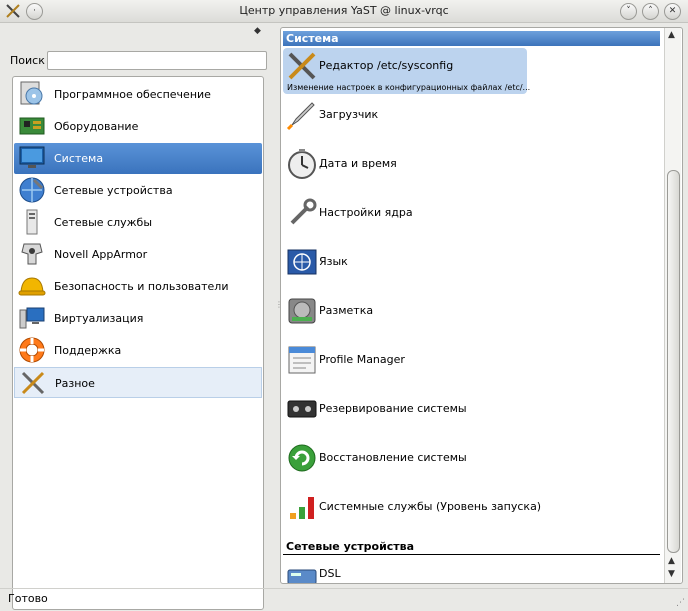  Describe the element at coordinates (673, 361) in the screenshot. I see `scrollbar-thumb` at that location.